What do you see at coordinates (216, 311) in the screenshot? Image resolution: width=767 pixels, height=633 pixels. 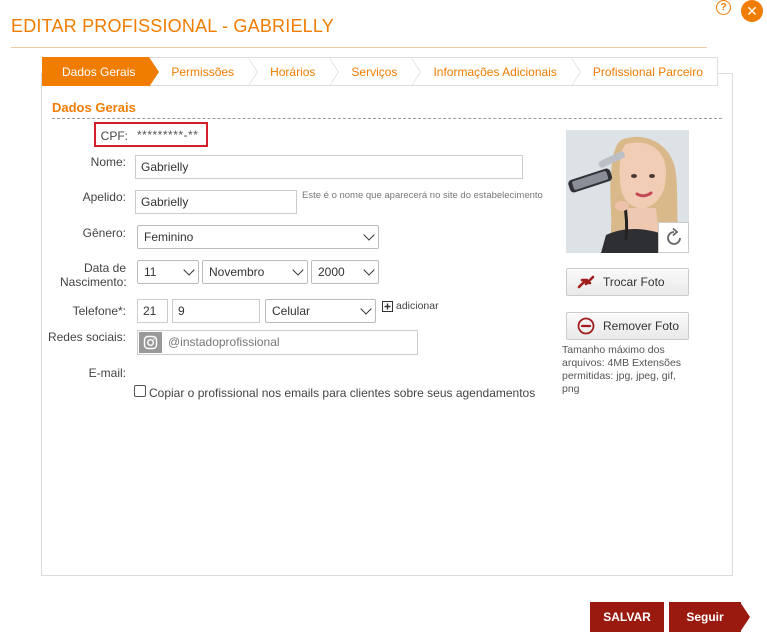 I see `telefone-number-input: 9` at bounding box center [216, 311].